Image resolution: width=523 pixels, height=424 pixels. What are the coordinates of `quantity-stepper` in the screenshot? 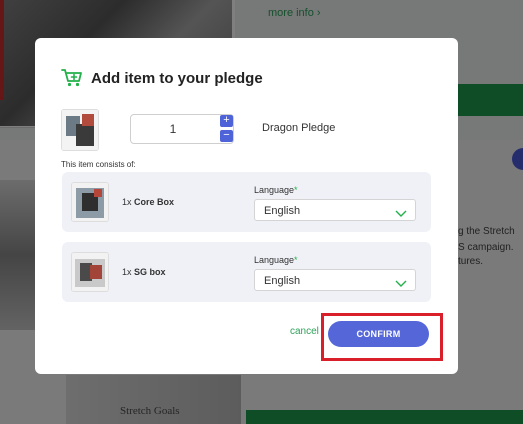 It's located at (182, 129).